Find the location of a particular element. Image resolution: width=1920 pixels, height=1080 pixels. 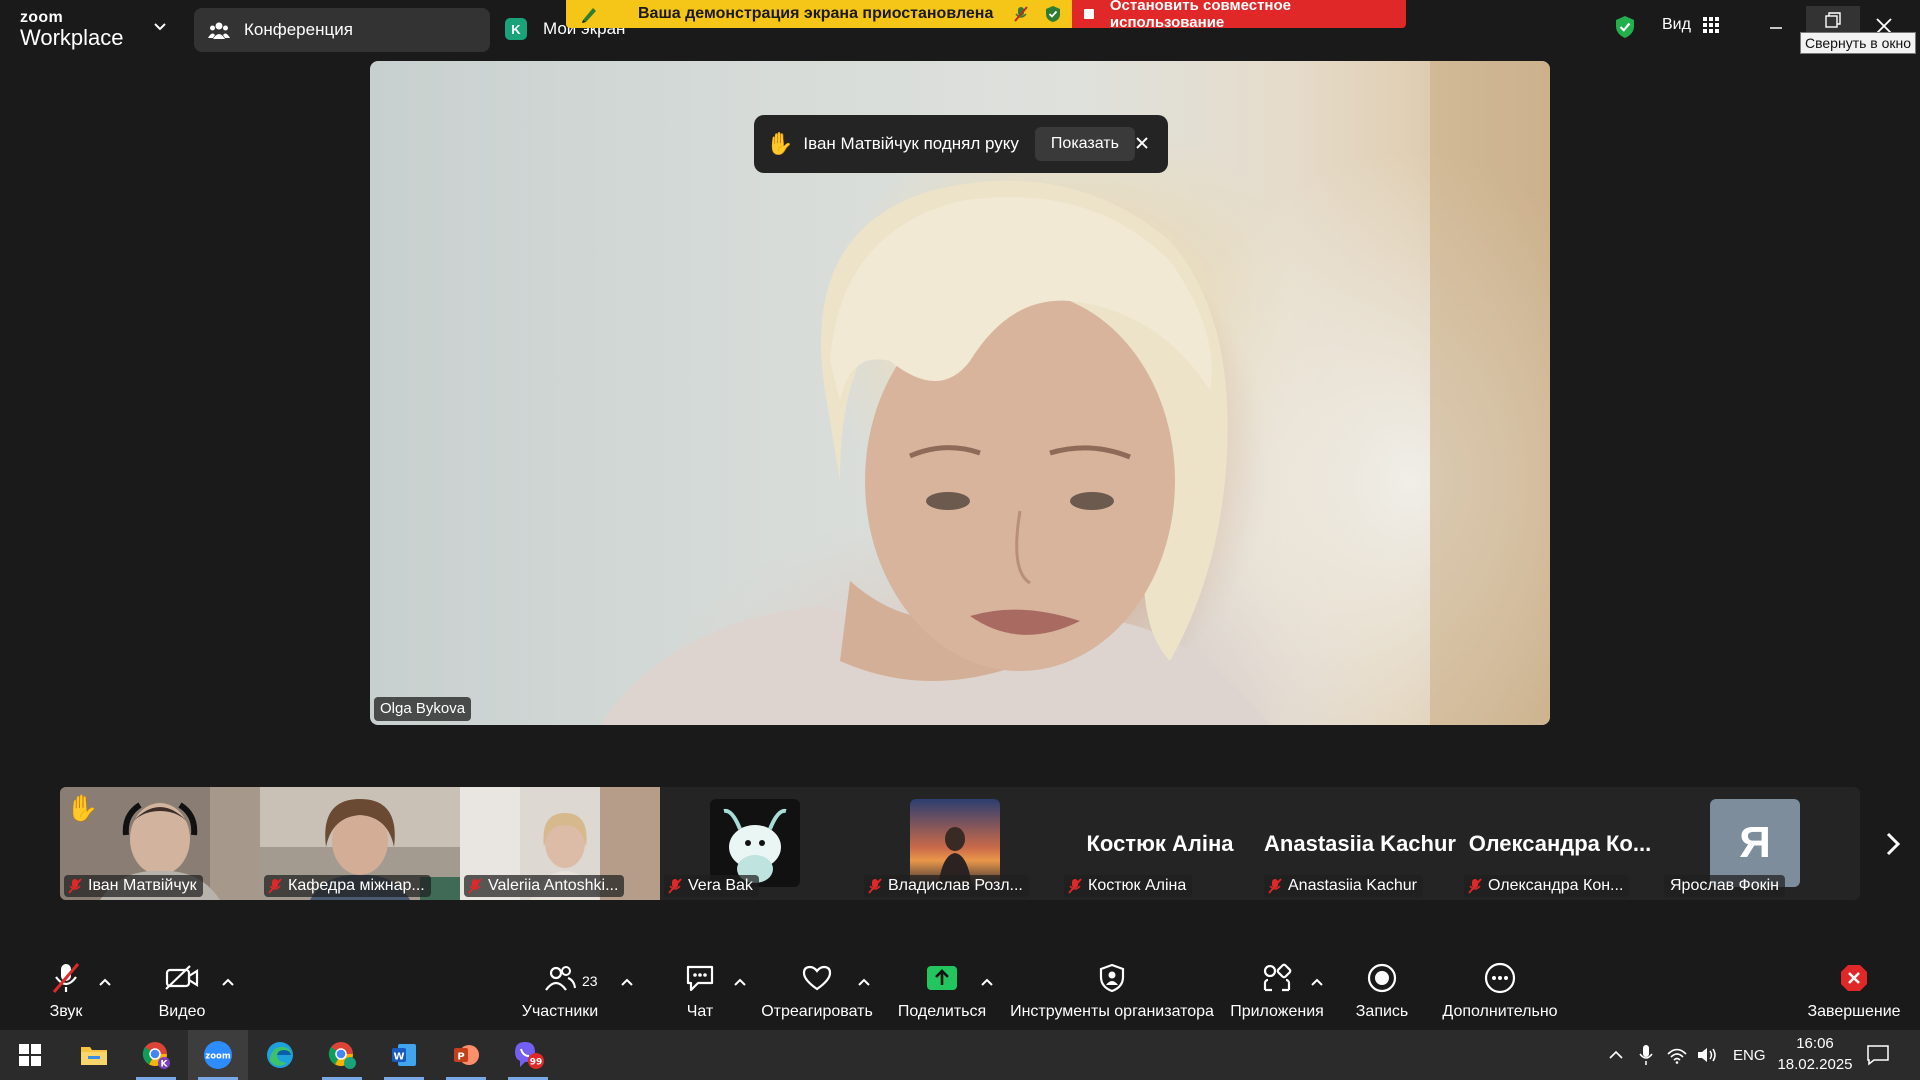

apps-label: Приложения is located at coordinates (1277, 1011).